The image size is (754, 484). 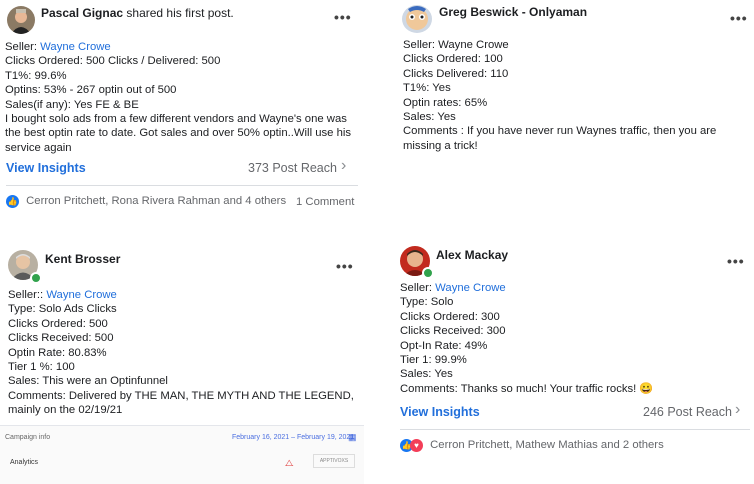 I want to click on text-line: Sales(if any): Yes FE & BE, so click(x=72, y=104).